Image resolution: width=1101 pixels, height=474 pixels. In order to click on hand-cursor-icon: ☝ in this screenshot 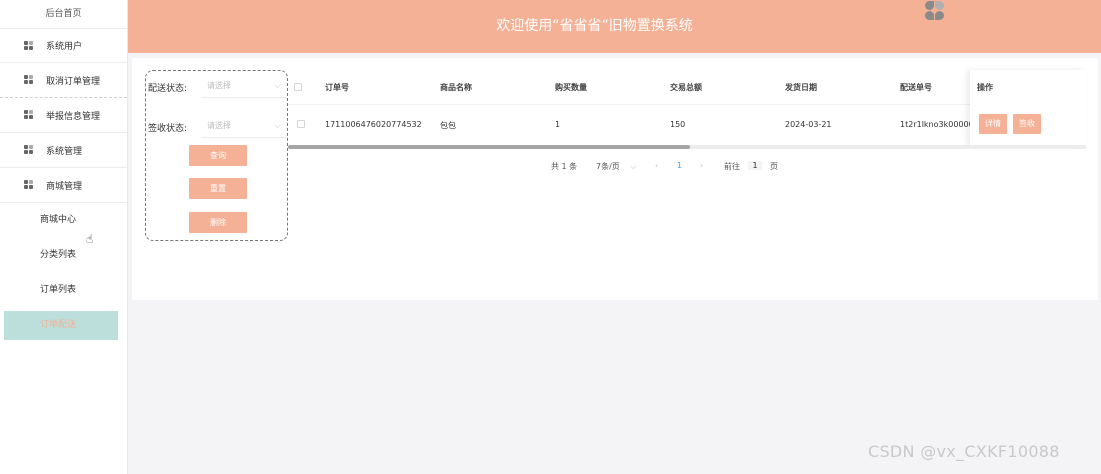, I will do `click(90, 239)`.